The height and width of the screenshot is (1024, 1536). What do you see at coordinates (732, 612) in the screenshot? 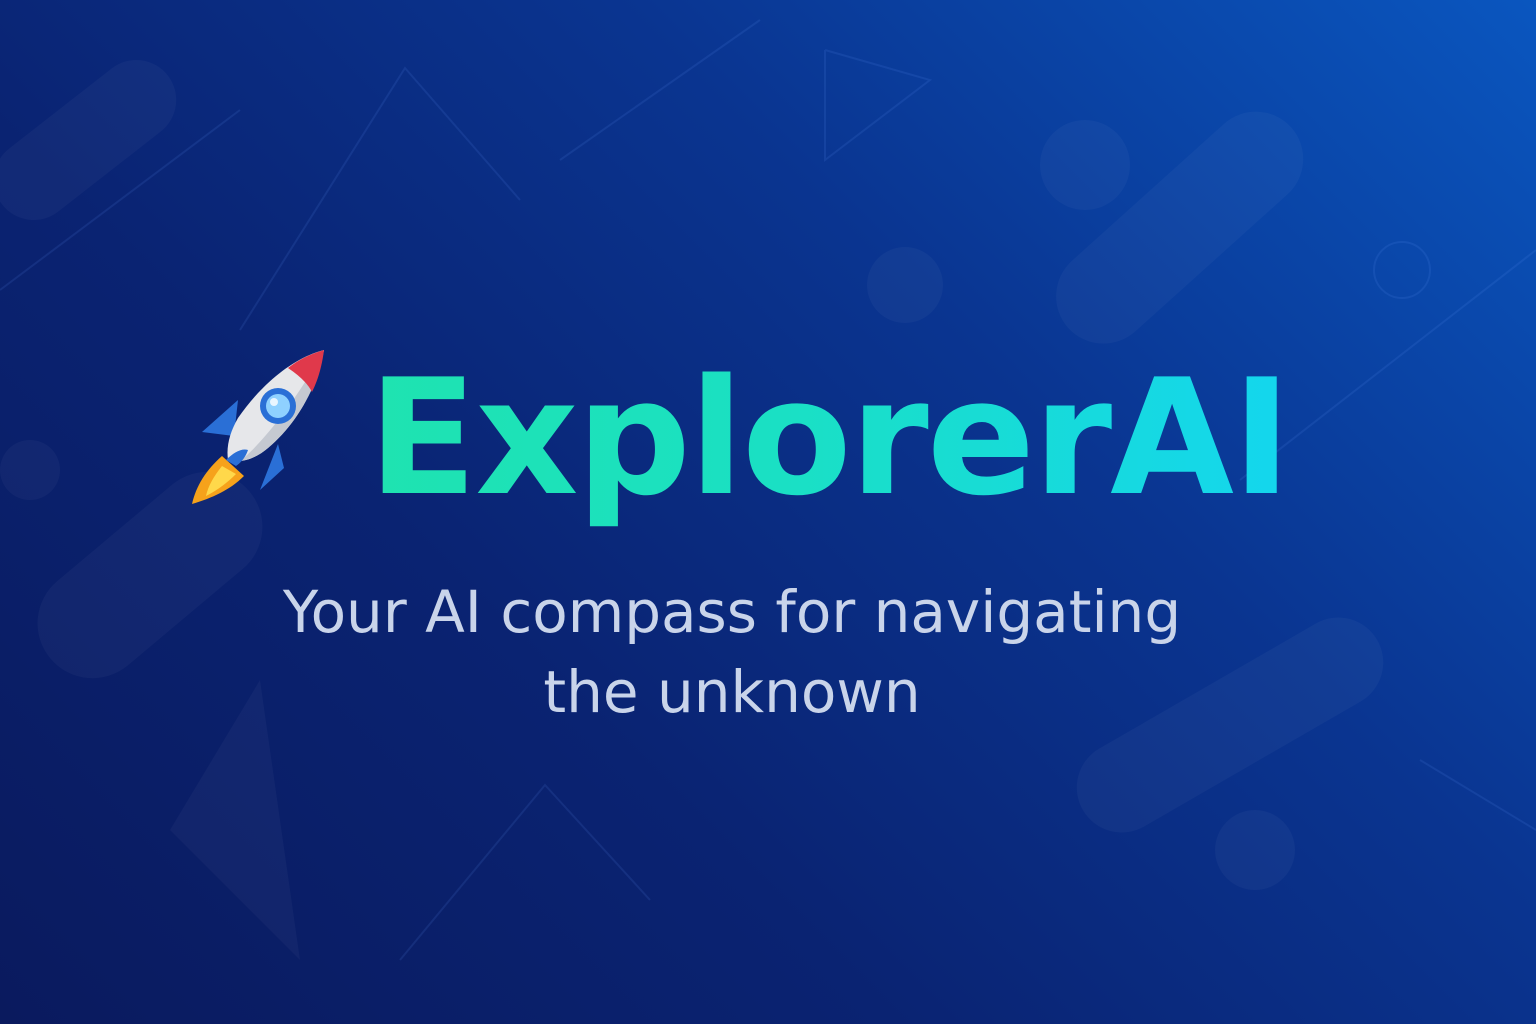
I see `tagline-line-1: Your AI compass for navigating` at bounding box center [732, 612].